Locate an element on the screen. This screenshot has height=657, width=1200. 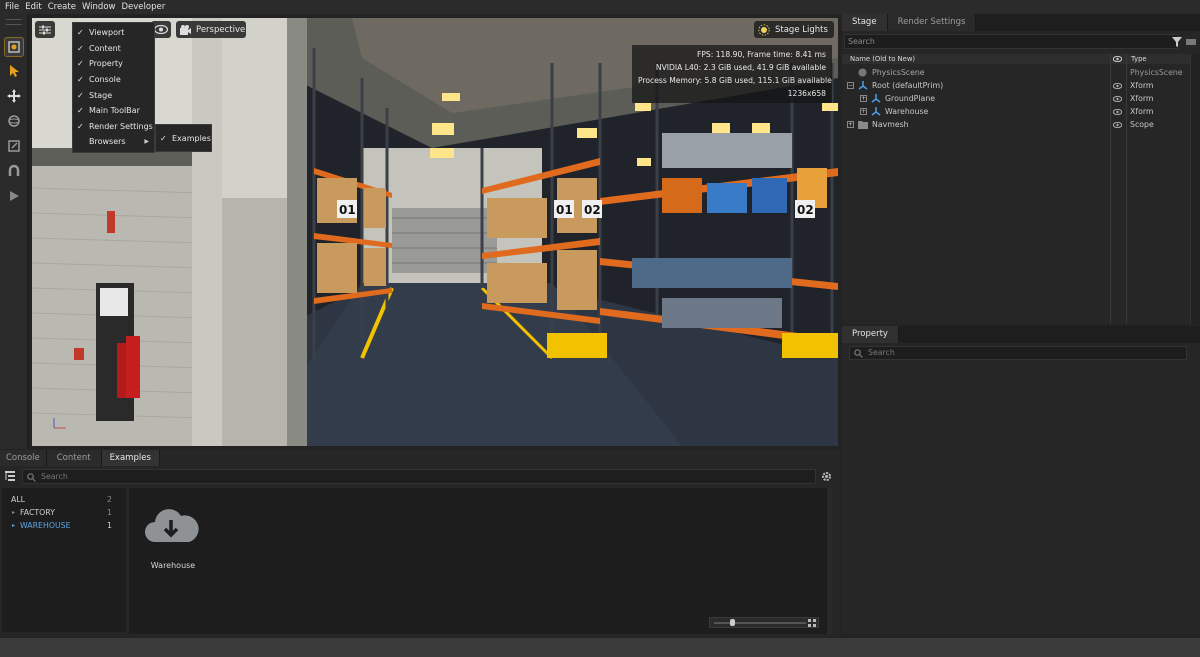
rotate-icon is located at coordinates (14, 121).